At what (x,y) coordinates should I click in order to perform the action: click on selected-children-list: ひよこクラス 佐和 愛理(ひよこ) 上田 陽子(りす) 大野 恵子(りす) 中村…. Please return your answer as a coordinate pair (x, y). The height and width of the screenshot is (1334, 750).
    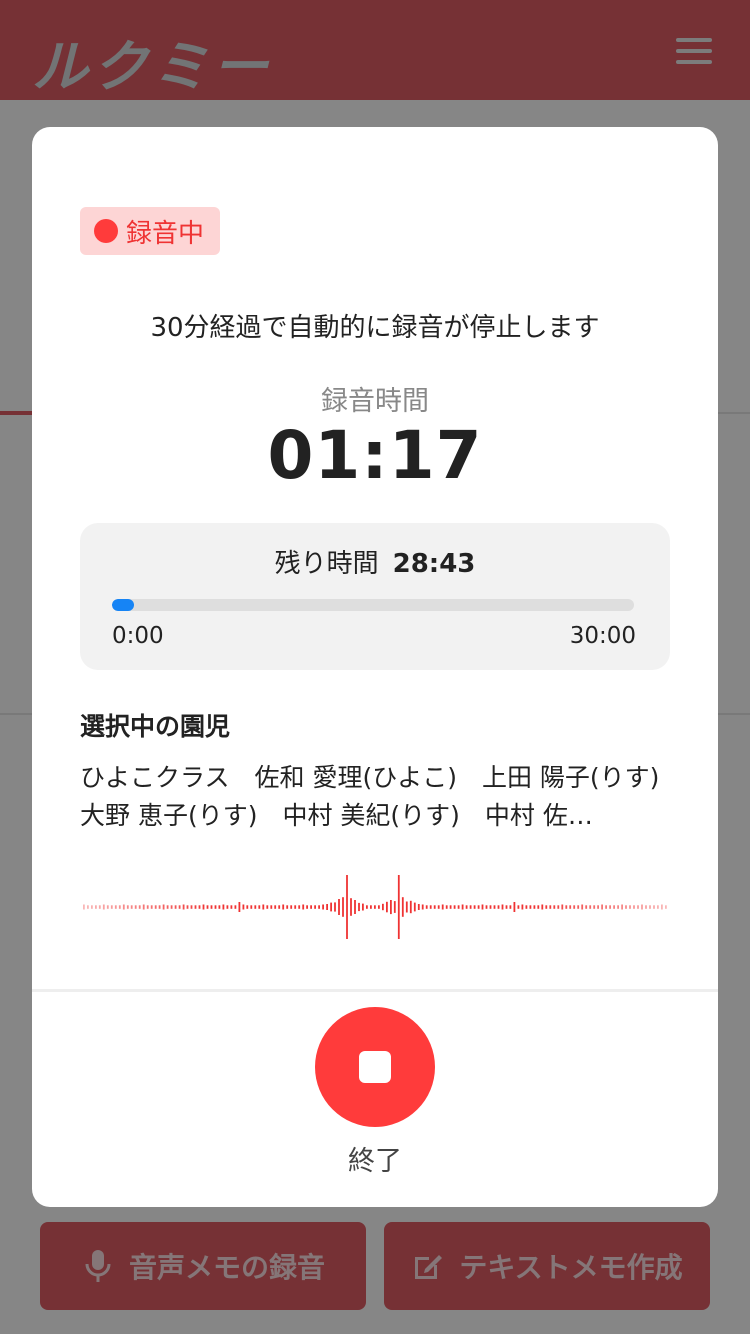
    Looking at the image, I should click on (382, 796).